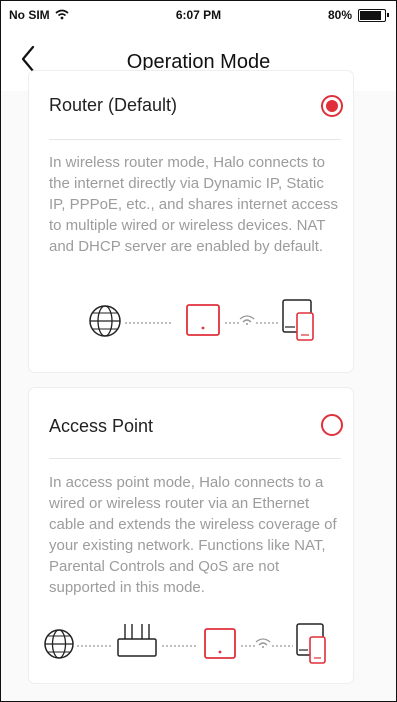 This screenshot has height=702, width=397. I want to click on router-mode-radio, so click(332, 106).